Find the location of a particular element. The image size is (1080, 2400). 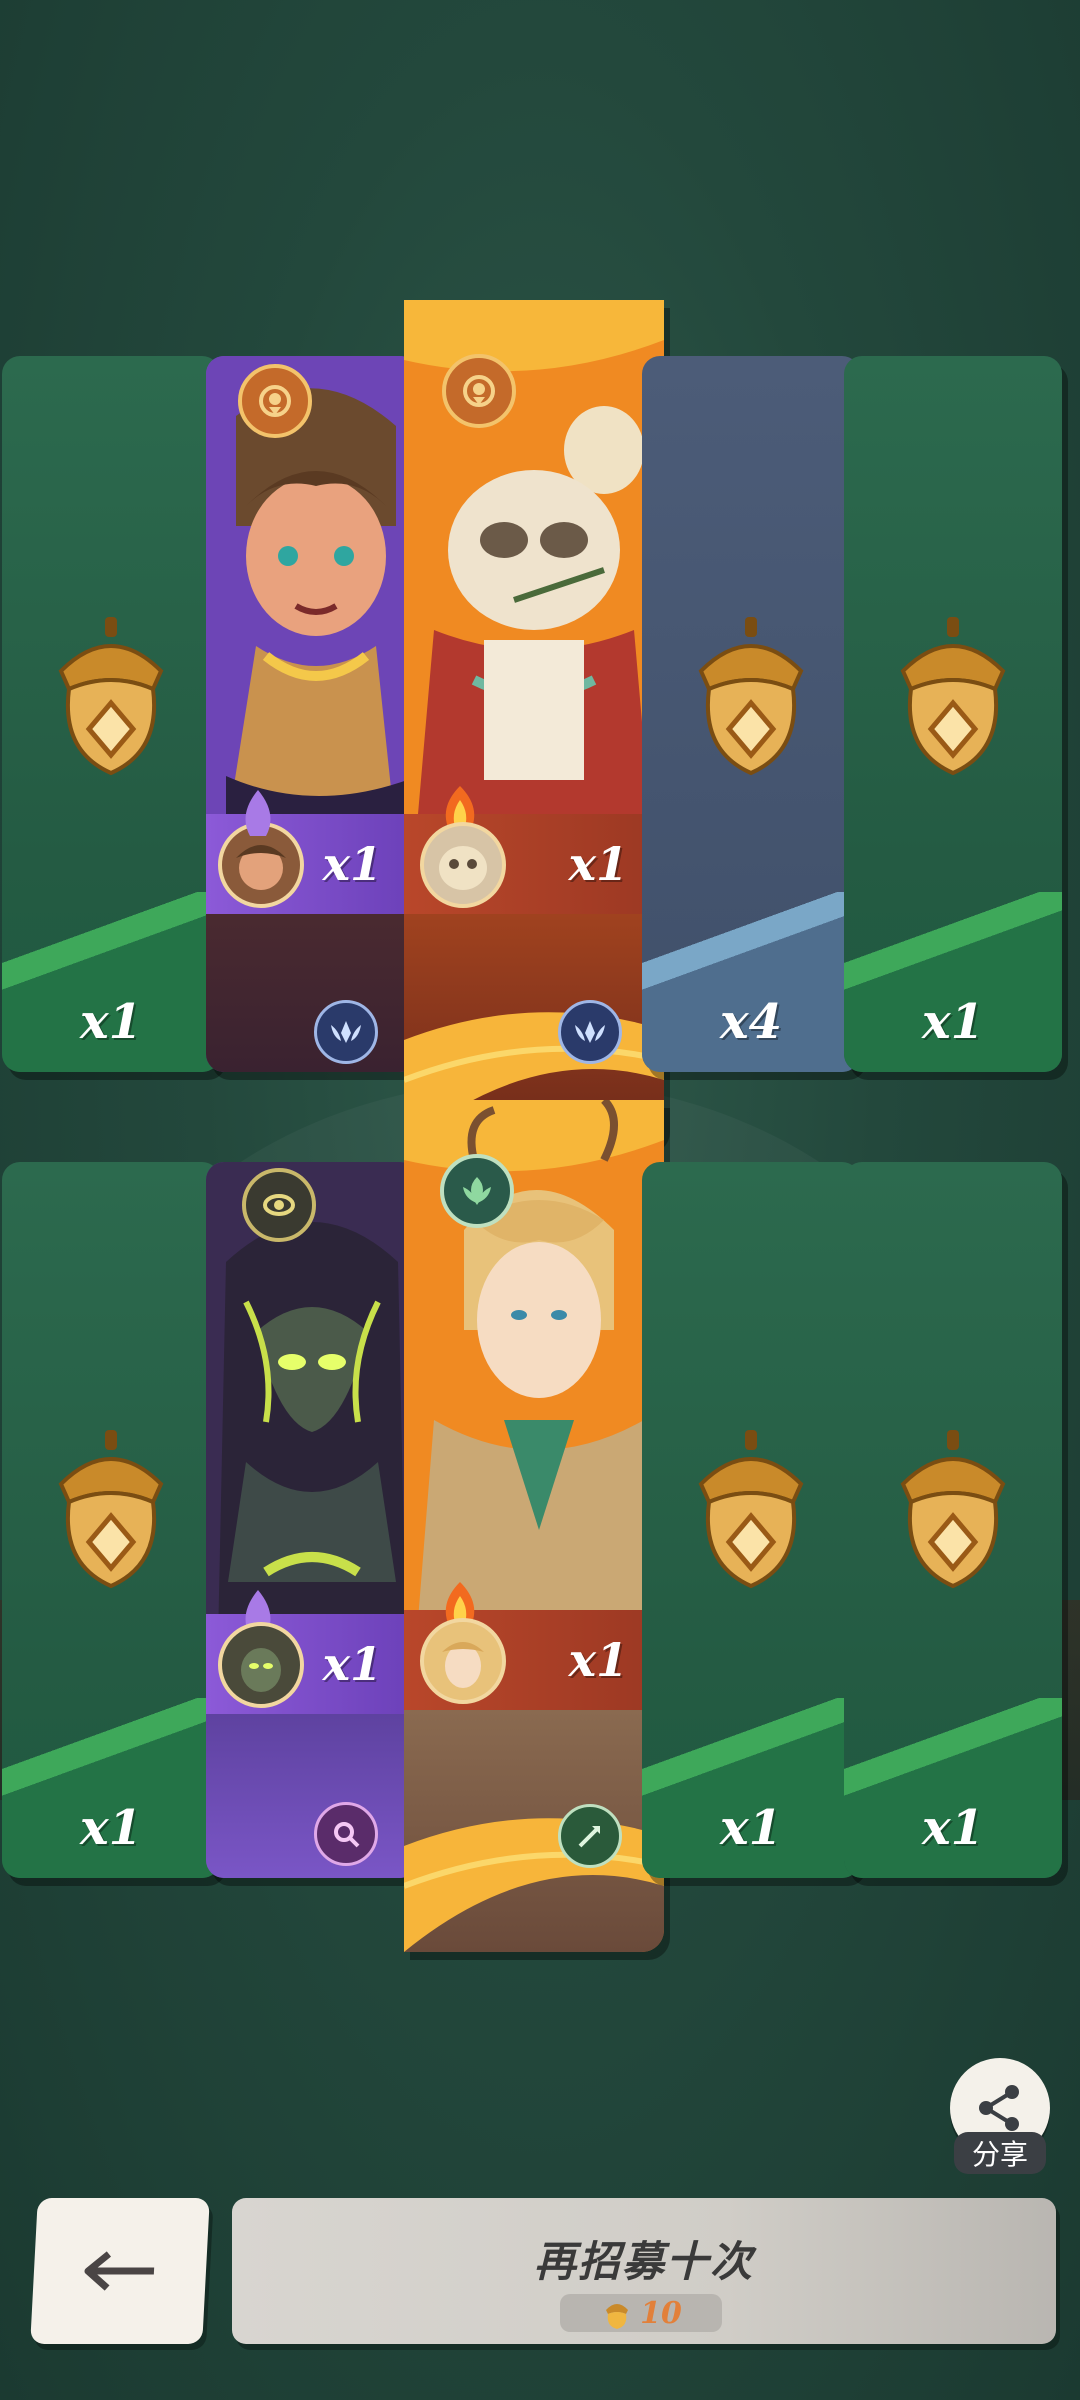

arrow-left-icon is located at coordinates (119, 2271).